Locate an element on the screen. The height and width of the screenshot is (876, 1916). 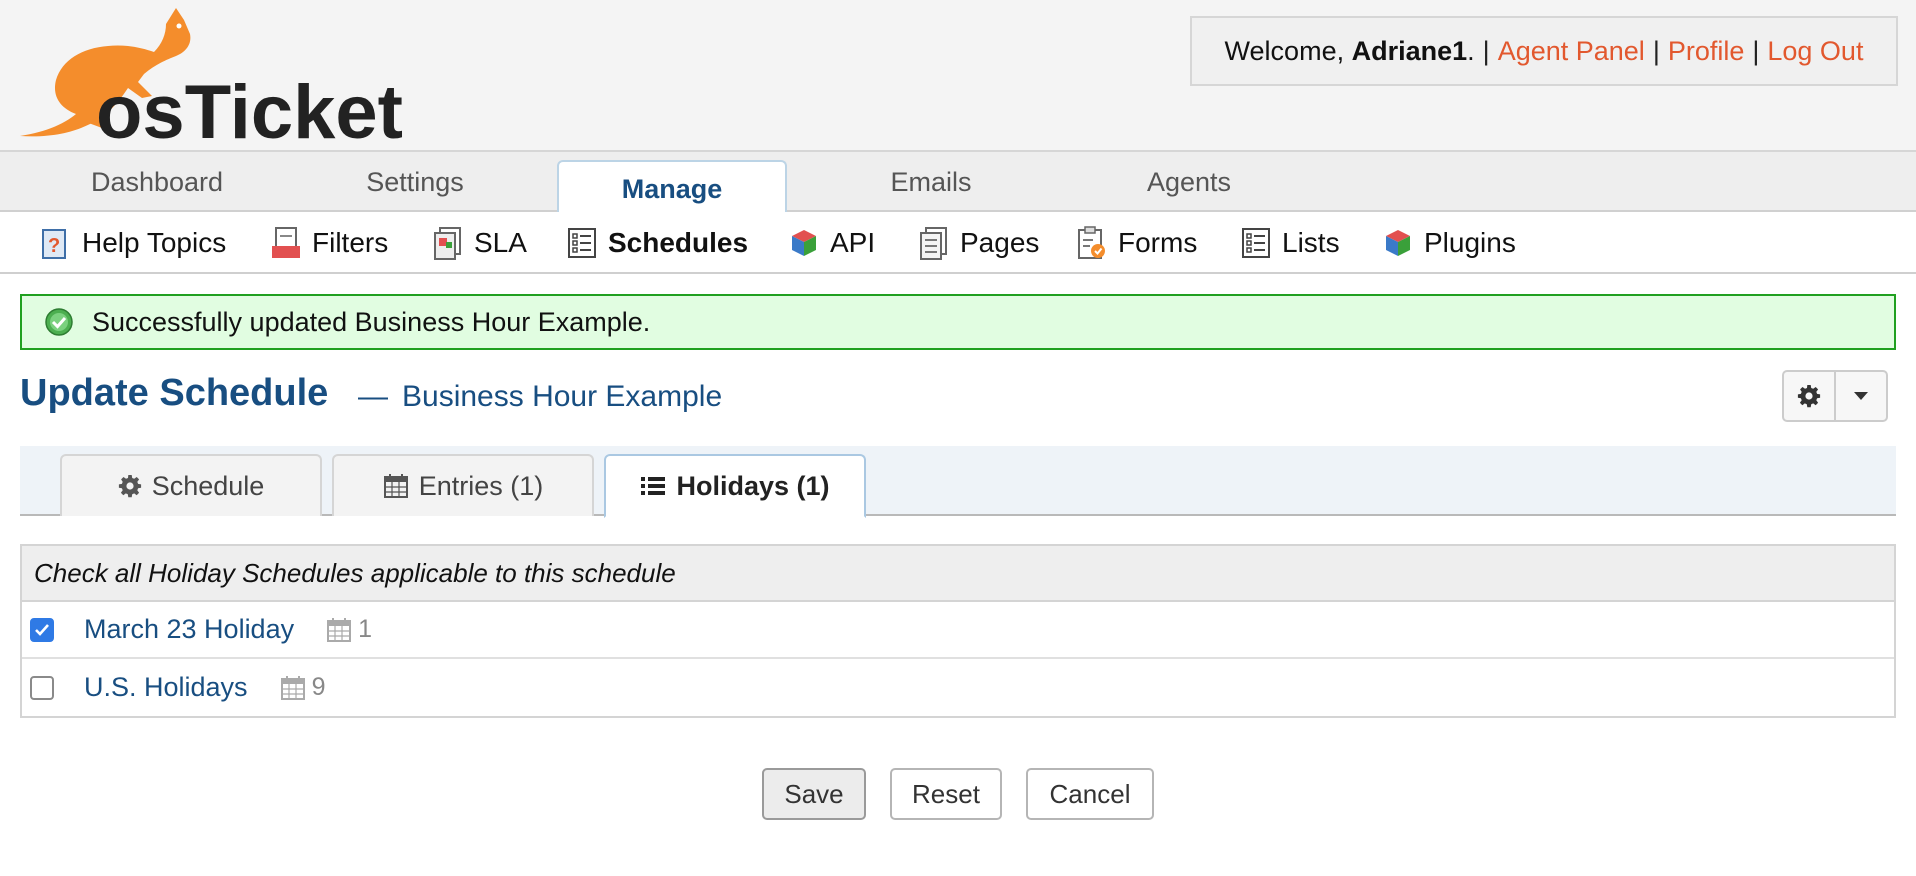
osticket-logo: osTicket is located at coordinates (226, 74).